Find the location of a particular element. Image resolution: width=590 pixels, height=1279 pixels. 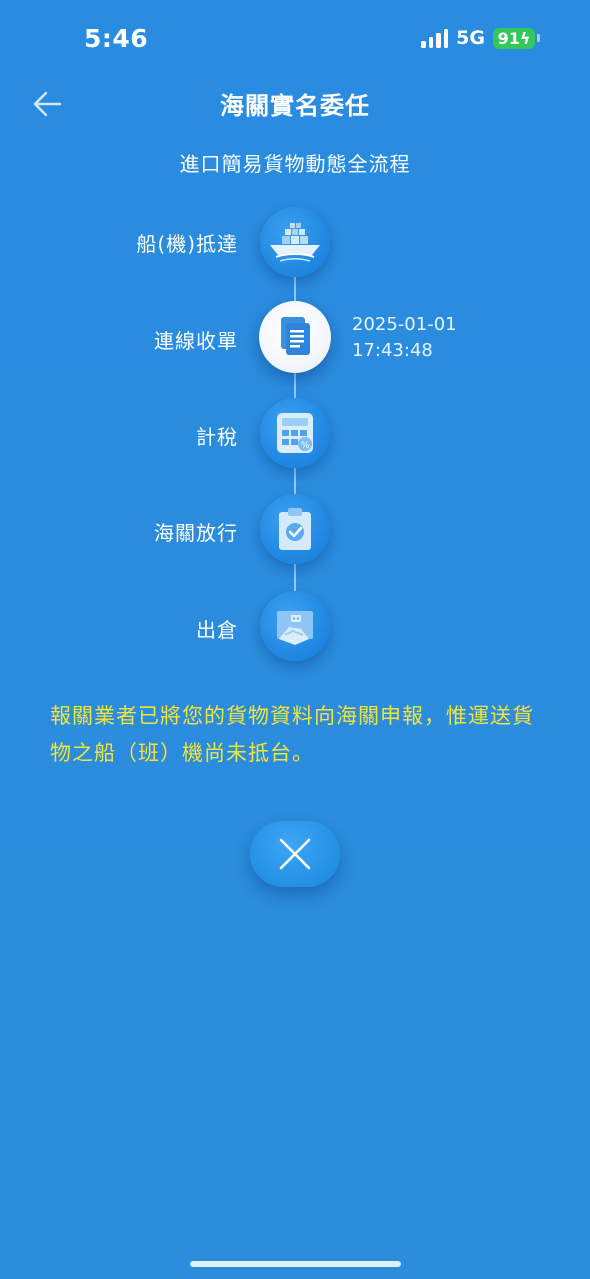

warehouse-handshake-icon is located at coordinates (295, 628).